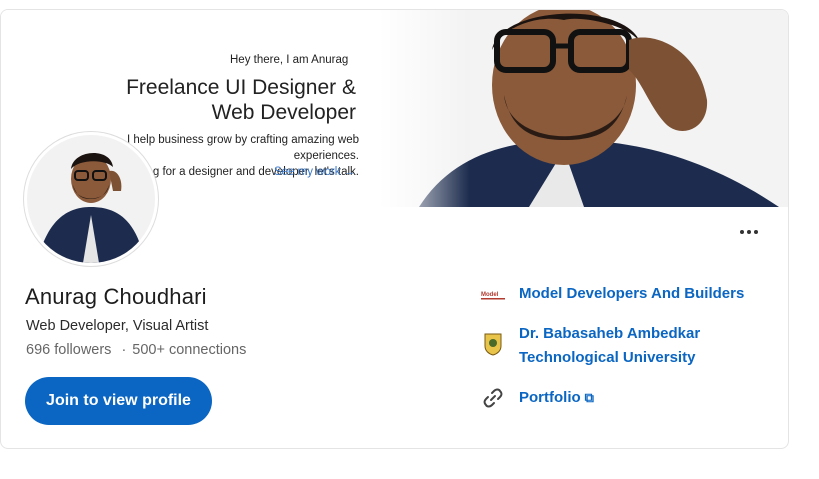  What do you see at coordinates (607, 357) in the screenshot?
I see `education-line-2: Technological University` at bounding box center [607, 357].